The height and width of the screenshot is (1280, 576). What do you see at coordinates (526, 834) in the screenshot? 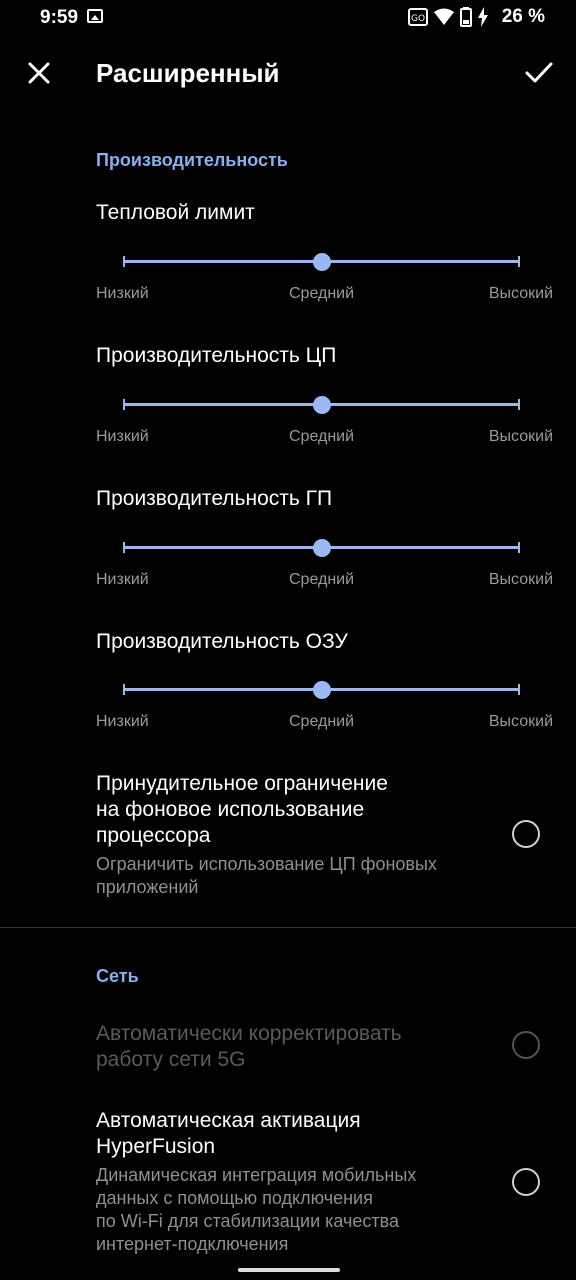
I see `background-limit-checkbox` at bounding box center [526, 834].